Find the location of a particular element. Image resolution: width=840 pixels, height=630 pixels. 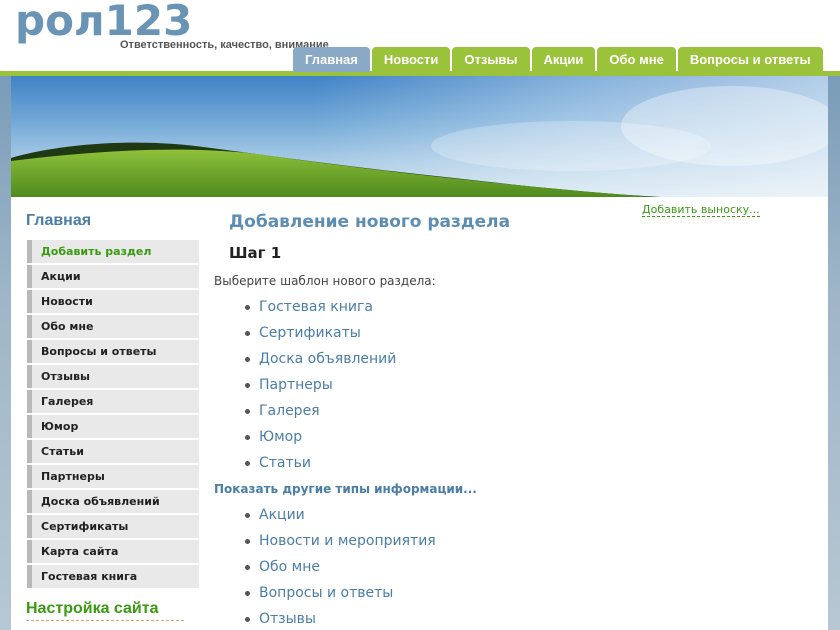

template-link-partners: Партнеры is located at coordinates (320, 385).